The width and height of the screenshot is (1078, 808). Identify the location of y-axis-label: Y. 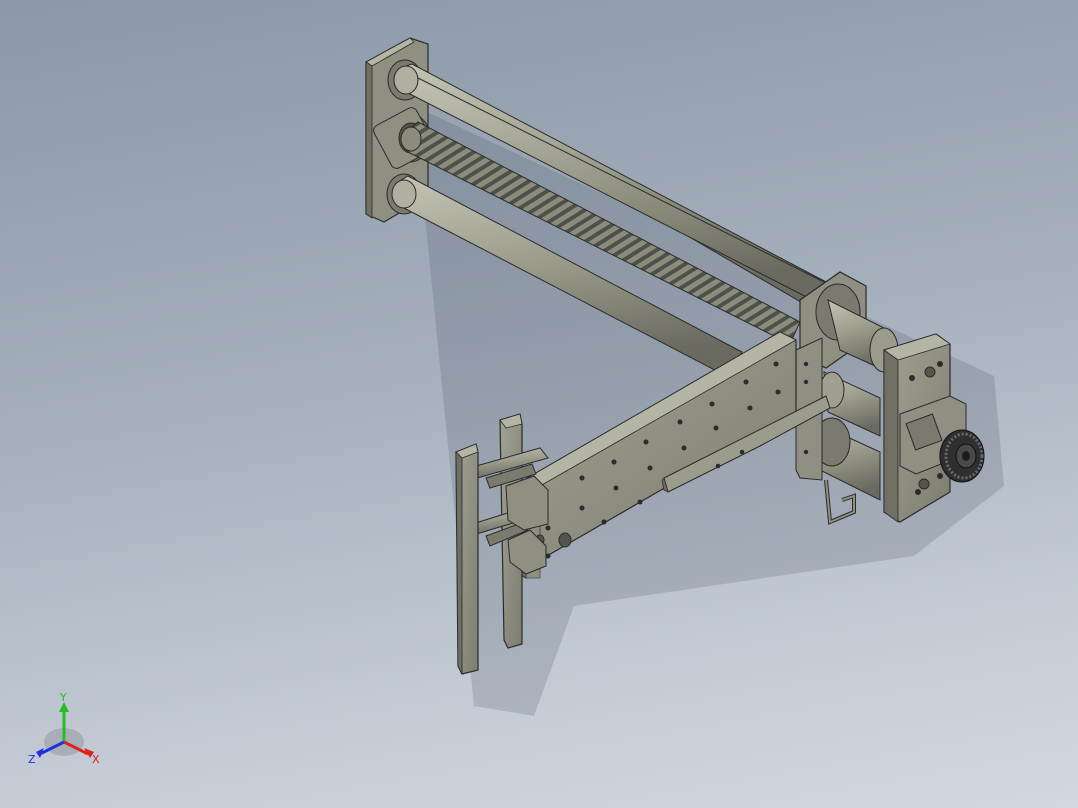
(63, 698).